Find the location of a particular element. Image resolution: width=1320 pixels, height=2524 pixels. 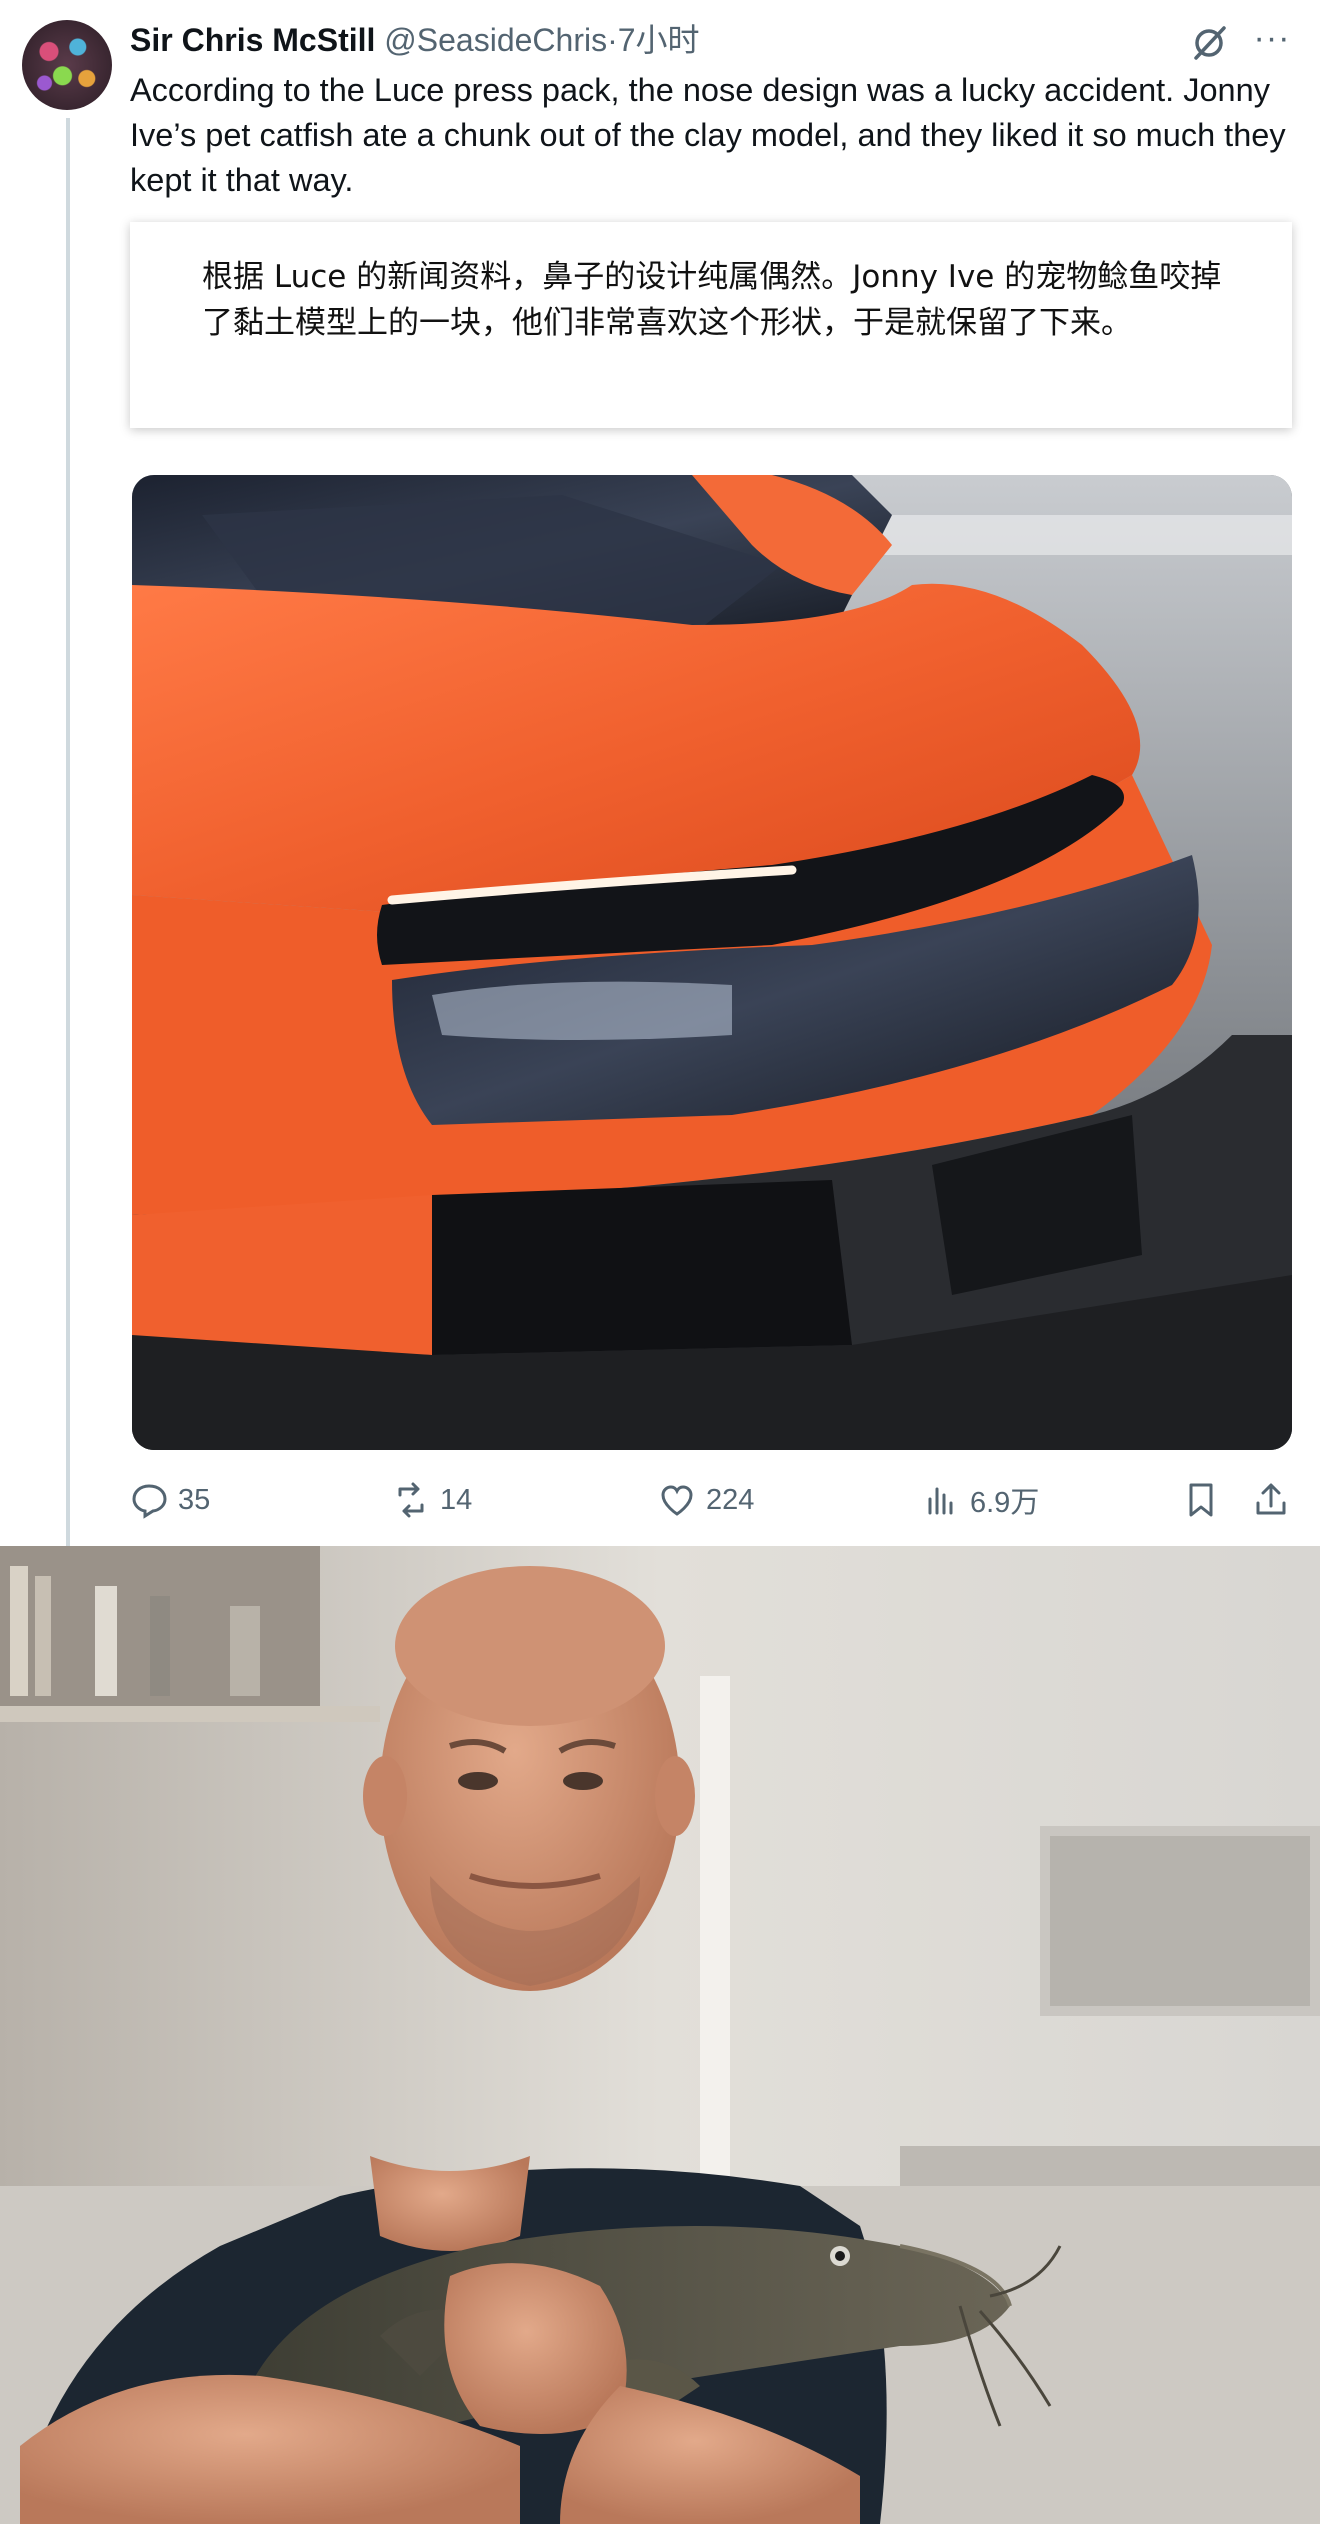

author-handle: @SeasideChris is located at coordinates (495, 40).